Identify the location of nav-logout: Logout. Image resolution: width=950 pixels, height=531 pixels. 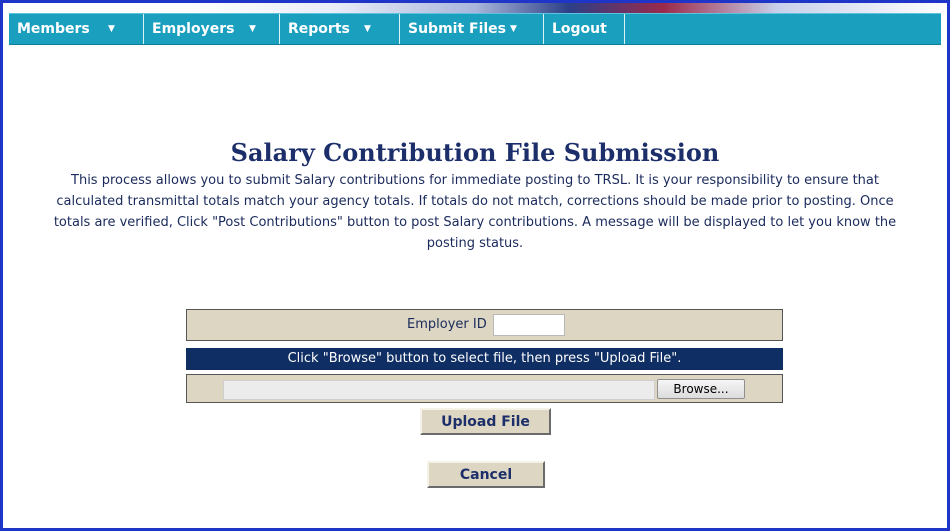
(584, 29).